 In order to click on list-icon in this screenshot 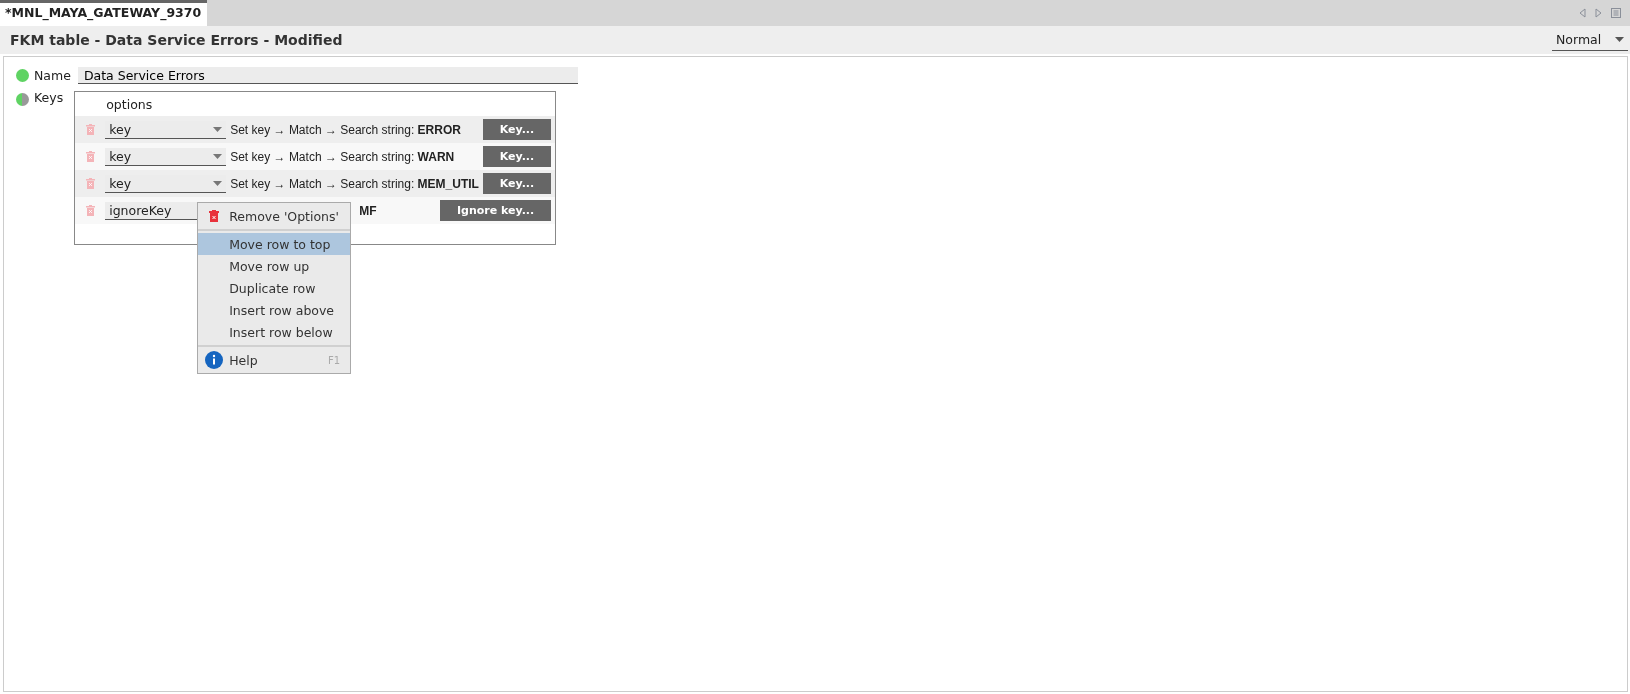, I will do `click(1616, 13)`.